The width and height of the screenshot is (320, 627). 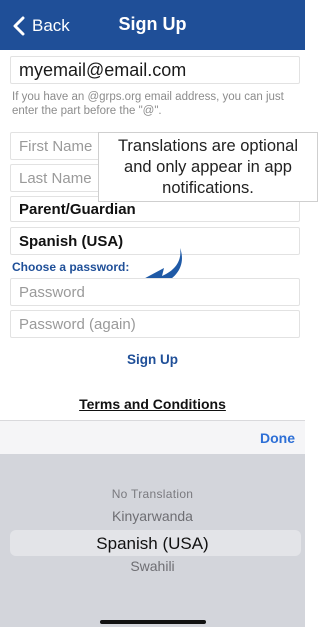 I want to click on language-value: Spanish (USA), so click(x=71, y=241).